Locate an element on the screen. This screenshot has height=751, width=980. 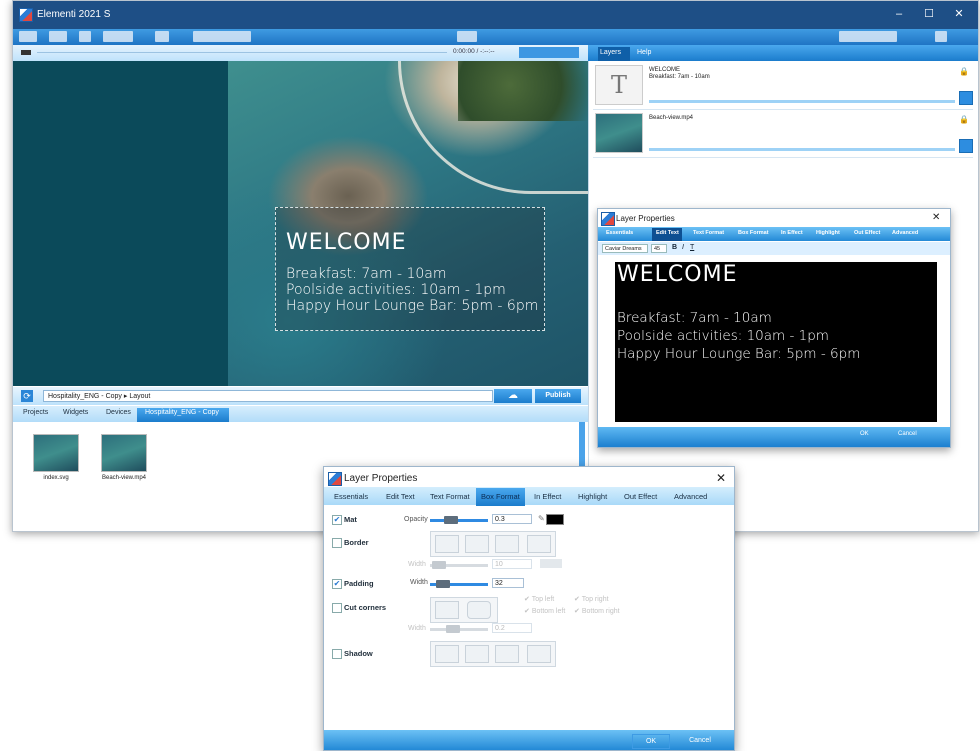
mat-checkbox: ✔ is located at coordinates (337, 520).